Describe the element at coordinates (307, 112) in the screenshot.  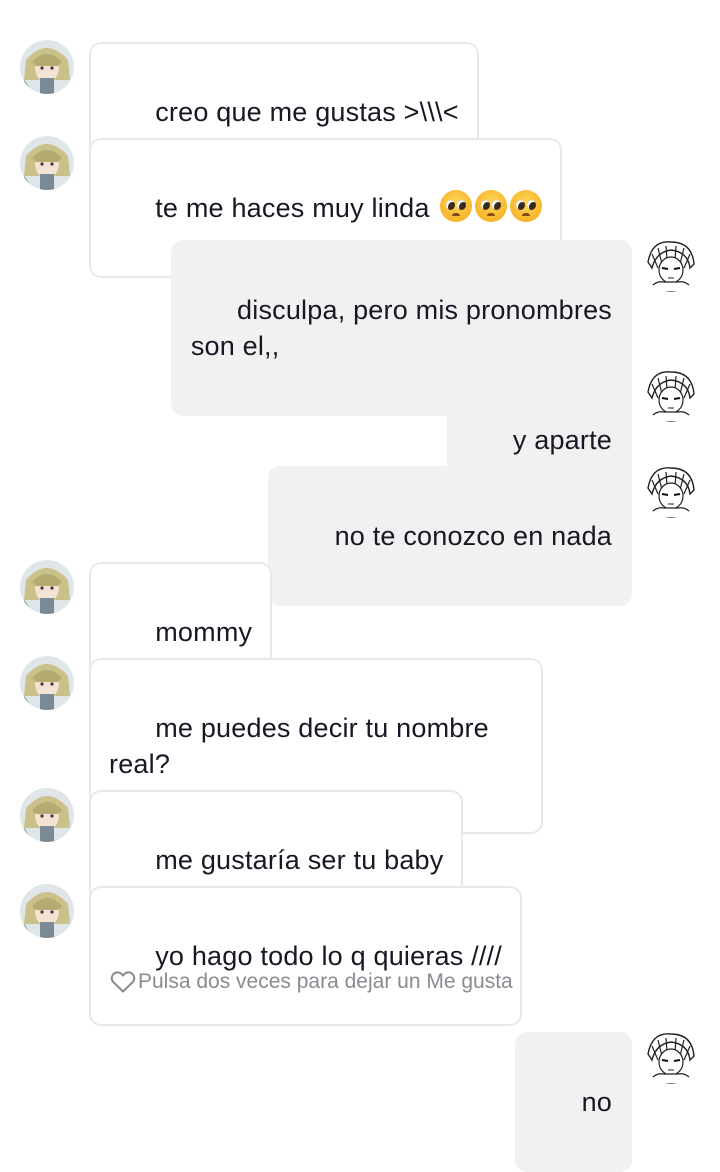
I see `message-text: creo que me gustas >\\\<` at that location.